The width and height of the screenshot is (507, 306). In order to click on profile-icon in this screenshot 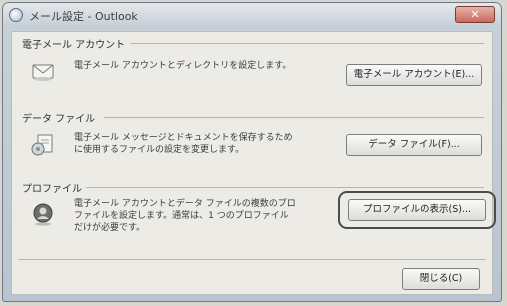, I will do `click(43, 214)`.